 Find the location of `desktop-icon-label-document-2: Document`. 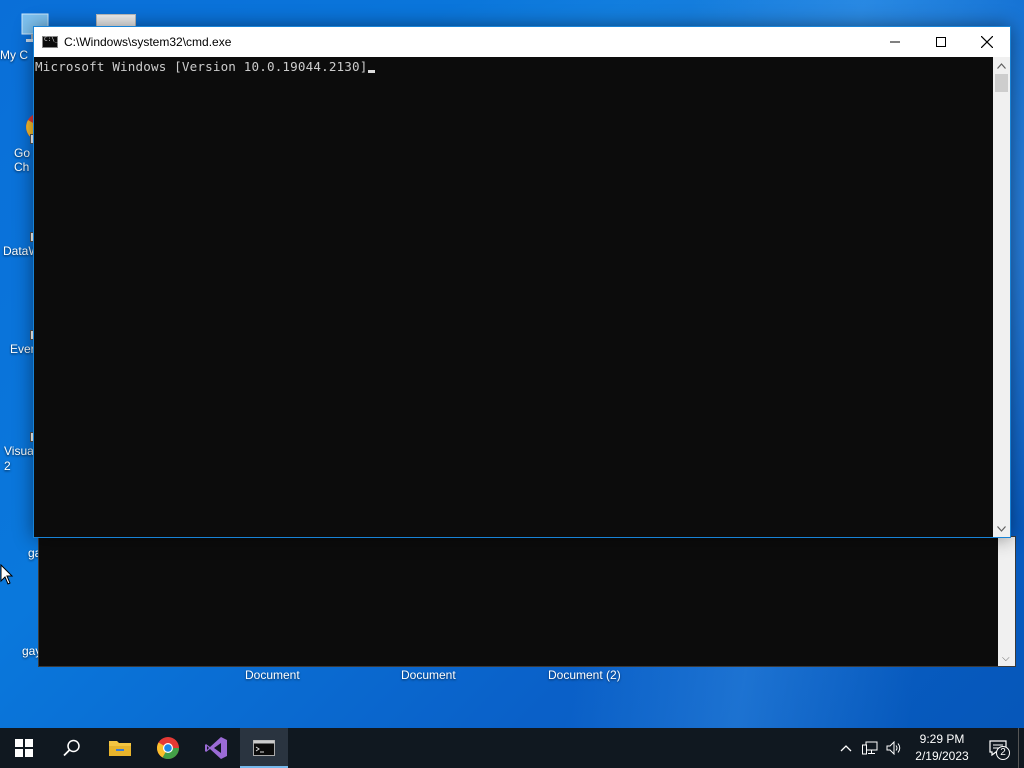

desktop-icon-label-document-2: Document is located at coordinates (428, 675).